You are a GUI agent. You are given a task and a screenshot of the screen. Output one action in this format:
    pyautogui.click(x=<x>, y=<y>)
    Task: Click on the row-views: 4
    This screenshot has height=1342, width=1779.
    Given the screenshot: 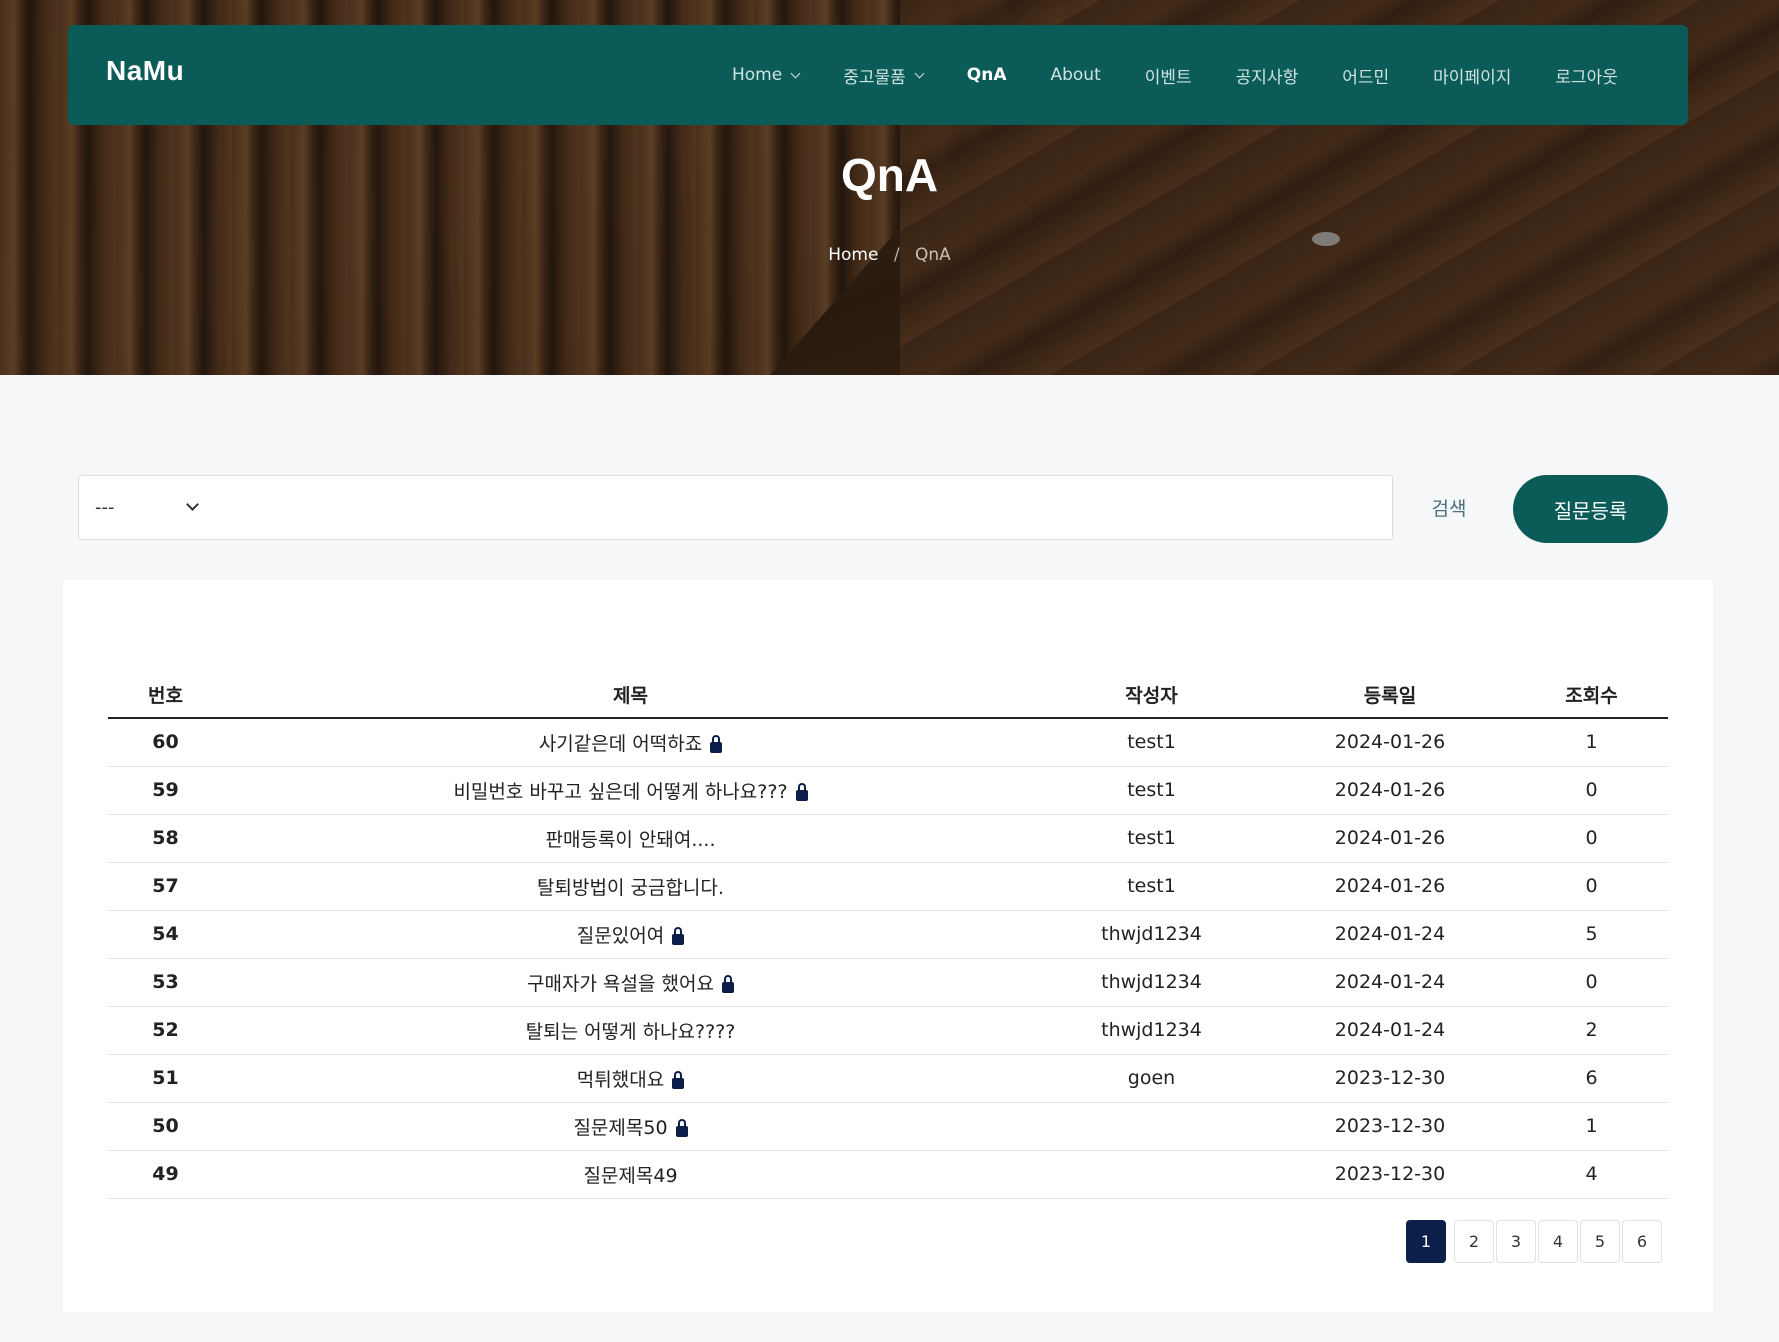 What is the action you would take?
    pyautogui.click(x=1591, y=1174)
    